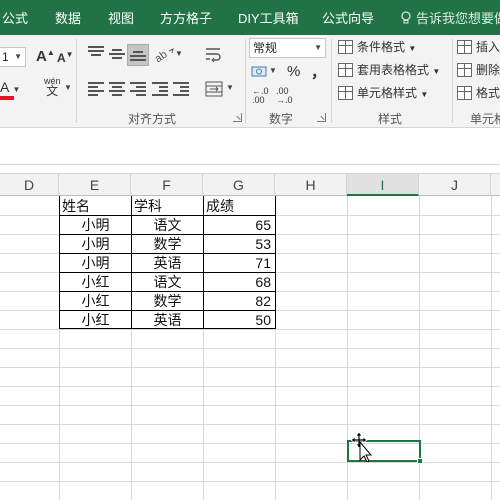 The height and width of the screenshot is (500, 500). What do you see at coordinates (455, 185) in the screenshot?
I see `column-header-j: J` at bounding box center [455, 185].